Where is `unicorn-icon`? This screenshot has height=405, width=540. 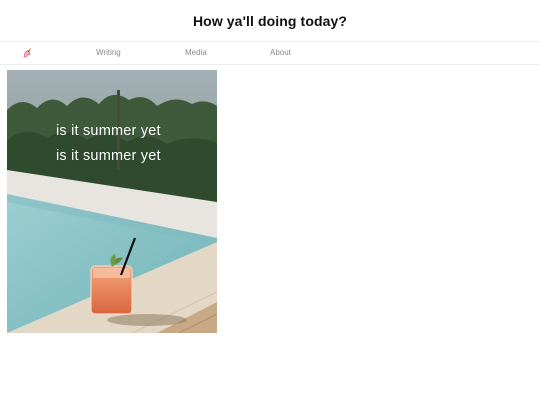 unicorn-icon is located at coordinates (27, 53).